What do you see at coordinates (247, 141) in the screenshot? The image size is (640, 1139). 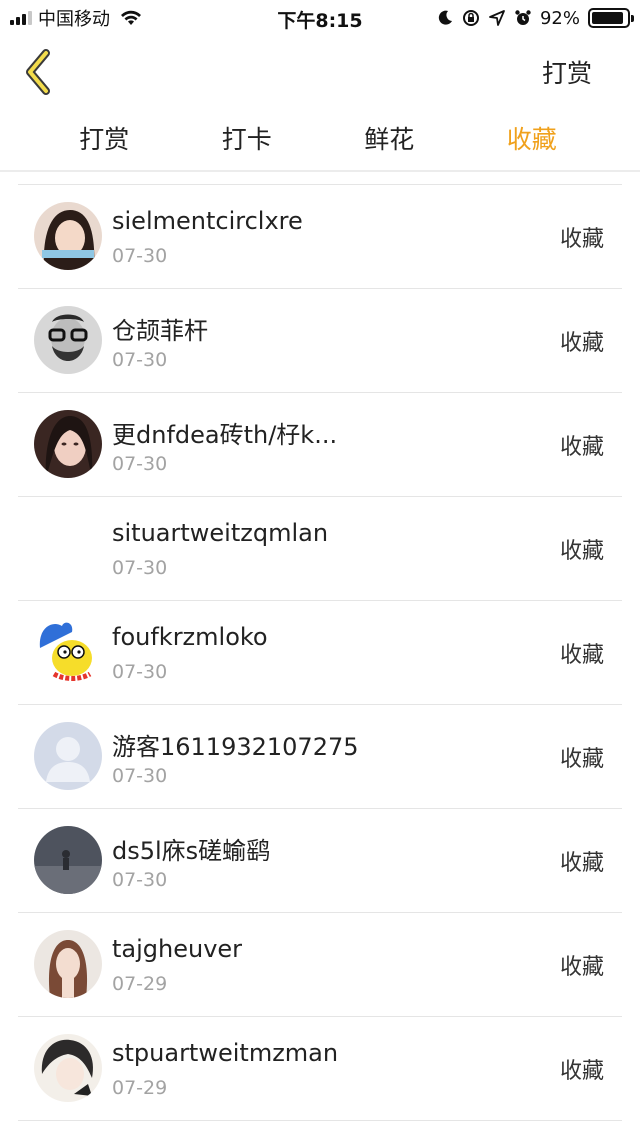 I see `tab-checkin: 打卡` at bounding box center [247, 141].